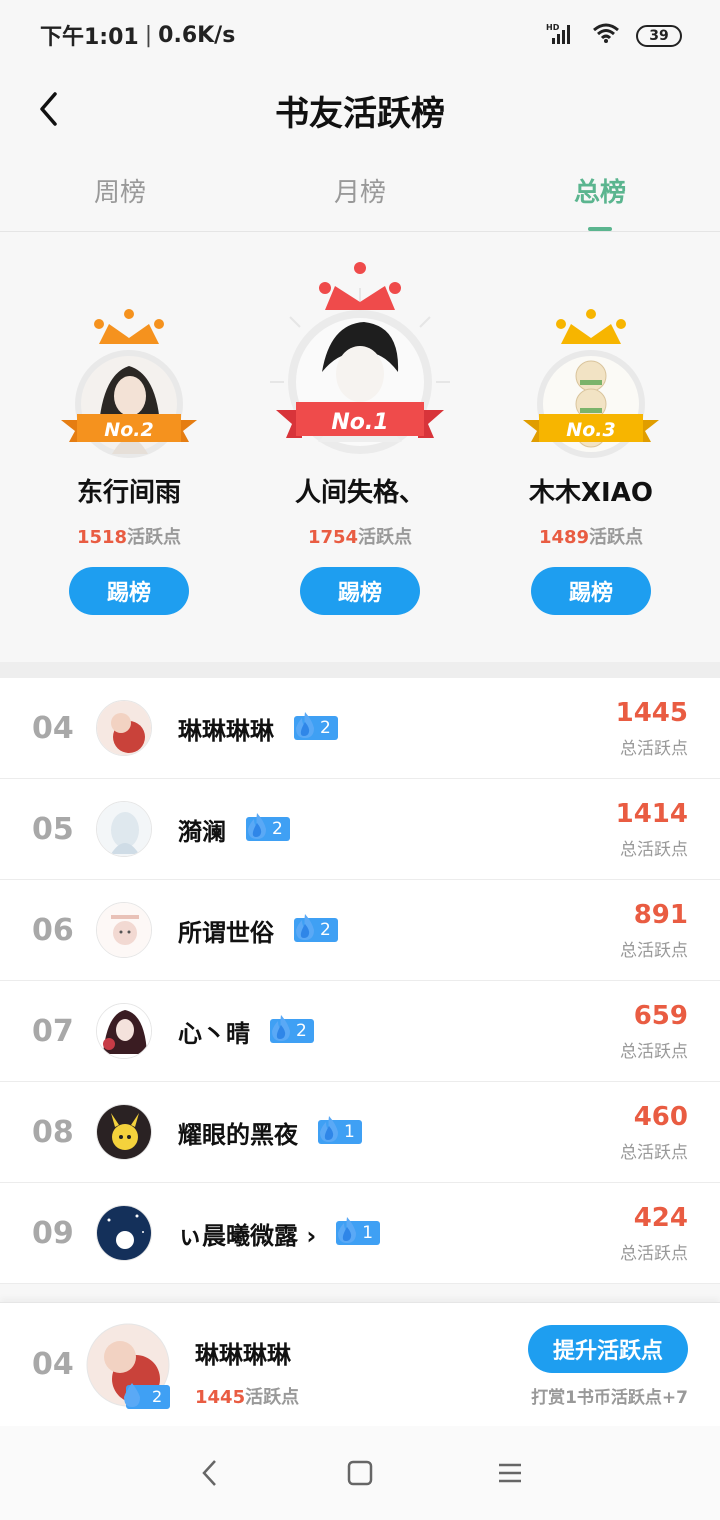 This screenshot has width=720, height=1520. What do you see at coordinates (129, 384) in the screenshot?
I see `podium-second-avatar-wrap: No.2` at bounding box center [129, 384].